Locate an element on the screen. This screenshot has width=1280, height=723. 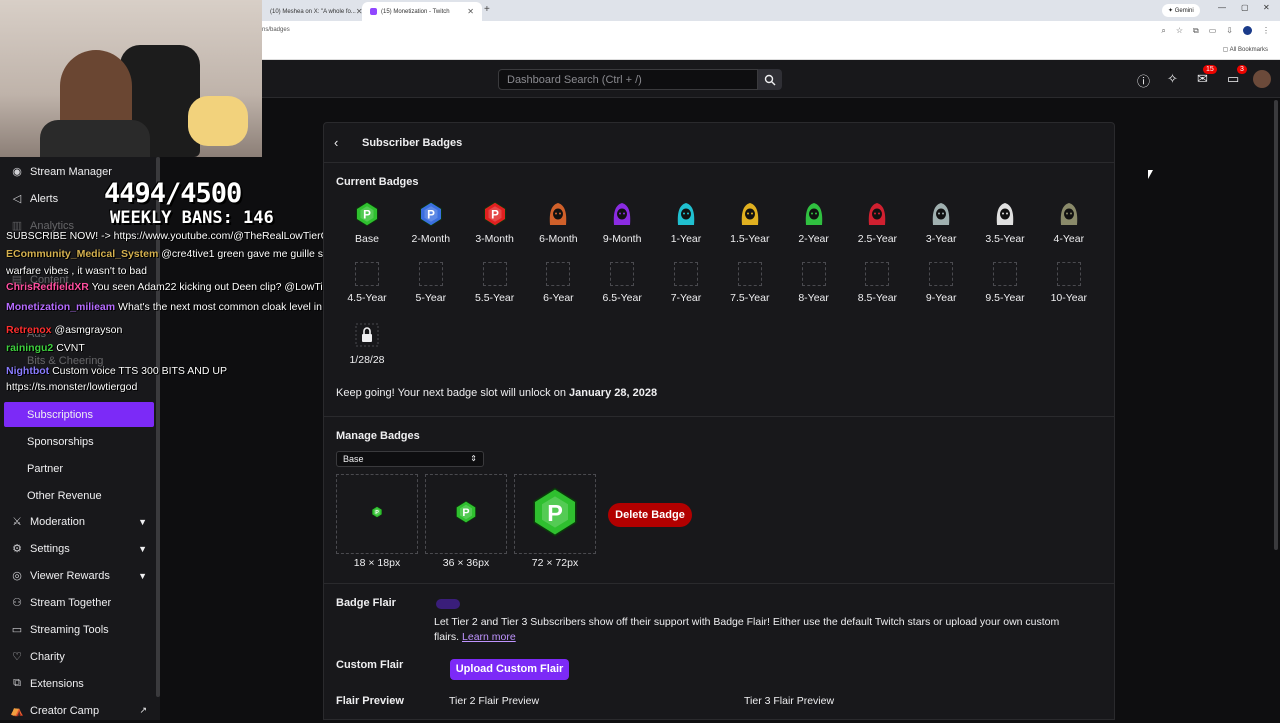
dashboard-search-input: Dashboard Search (Ctrl + /) is located at coordinates (628, 79).